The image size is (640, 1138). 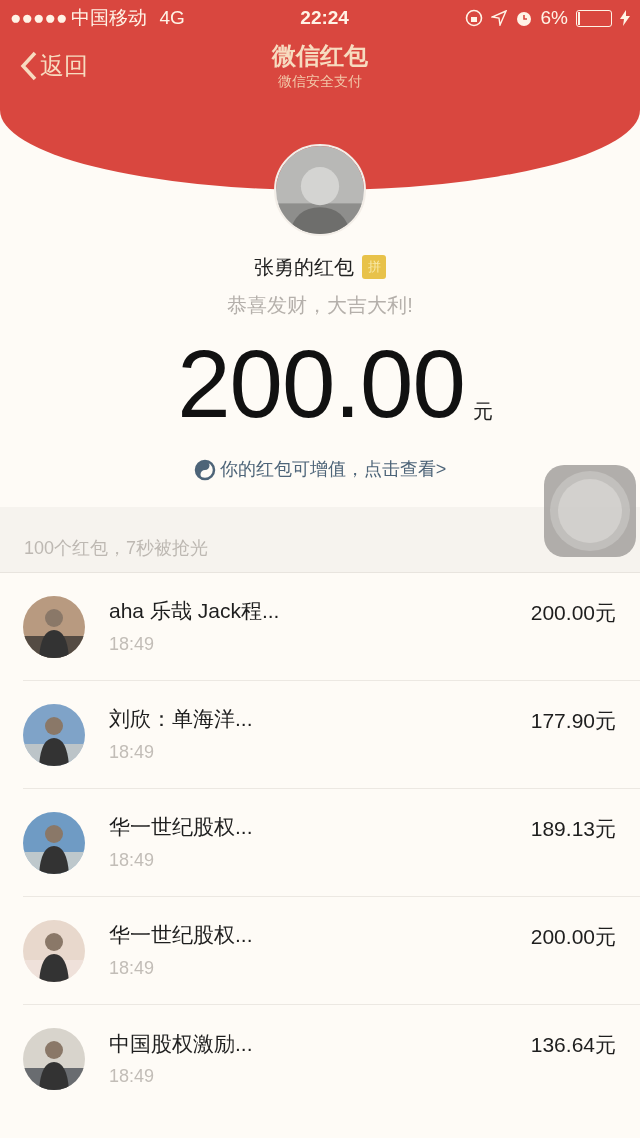 What do you see at coordinates (109, 17) in the screenshot?
I see `carrier-name: 中国移动` at bounding box center [109, 17].